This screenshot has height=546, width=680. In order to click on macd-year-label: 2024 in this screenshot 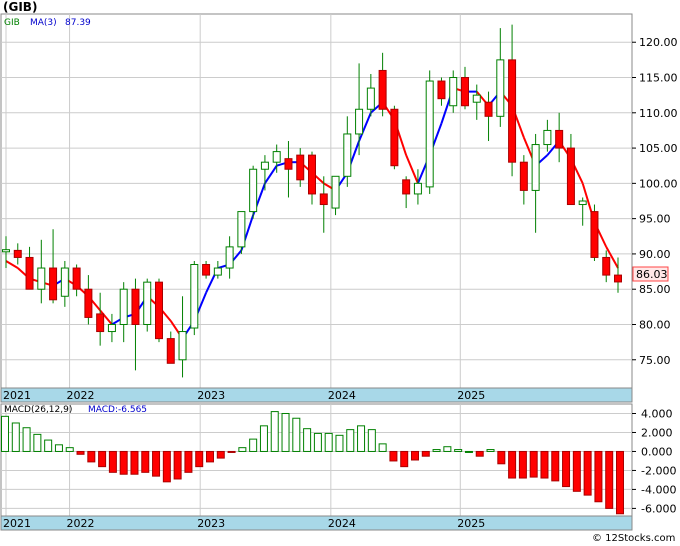, I will do `click(342, 523)`.